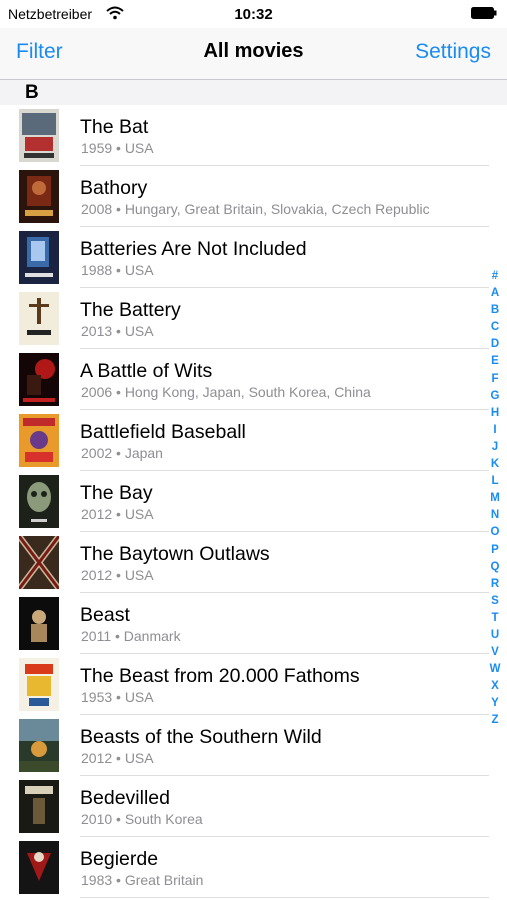 The image size is (507, 900). Describe the element at coordinates (253, 440) in the screenshot. I see `movie-row: Battlefield Baseball 2002 • Japan` at that location.